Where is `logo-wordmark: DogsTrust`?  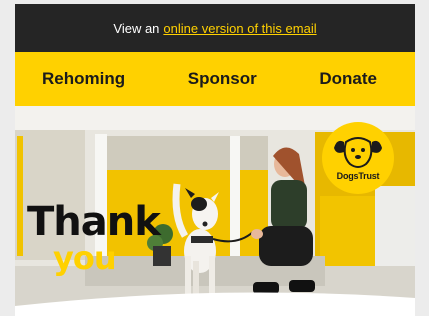 logo-wordmark: DogsTrust is located at coordinates (358, 176).